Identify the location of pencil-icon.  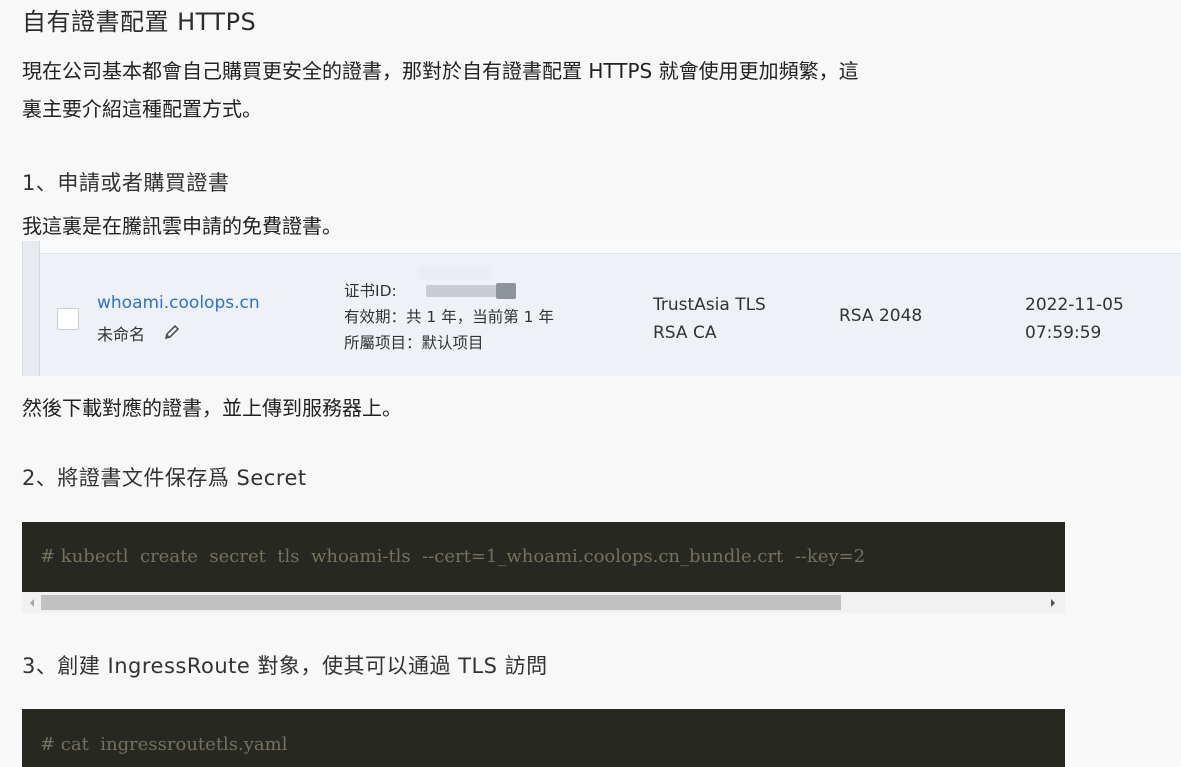
(172, 332).